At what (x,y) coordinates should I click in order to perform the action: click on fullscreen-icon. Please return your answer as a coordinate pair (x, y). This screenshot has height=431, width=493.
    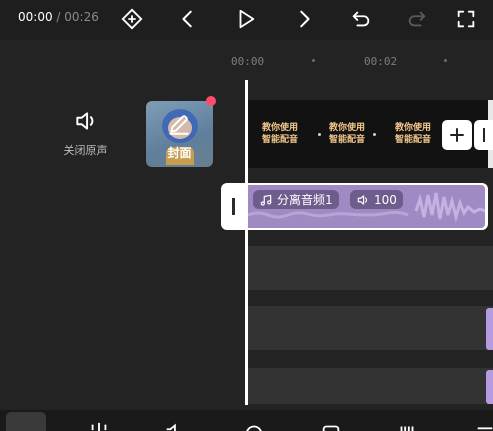
    Looking at the image, I should click on (466, 19).